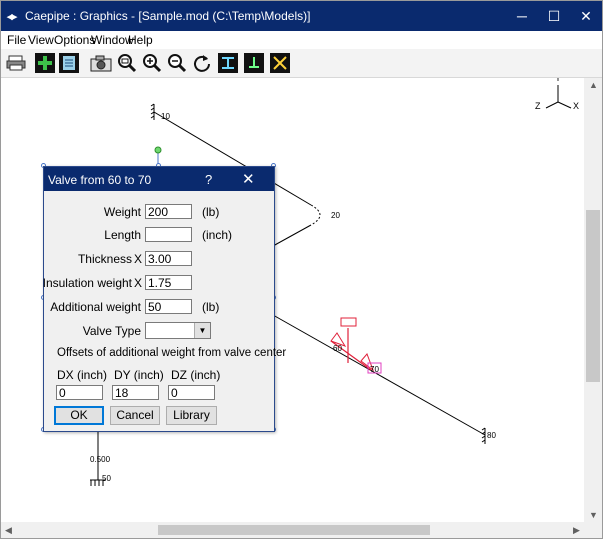  Describe the element at coordinates (196, 375) in the screenshot. I see `dz-label: DZ (inch)` at that location.